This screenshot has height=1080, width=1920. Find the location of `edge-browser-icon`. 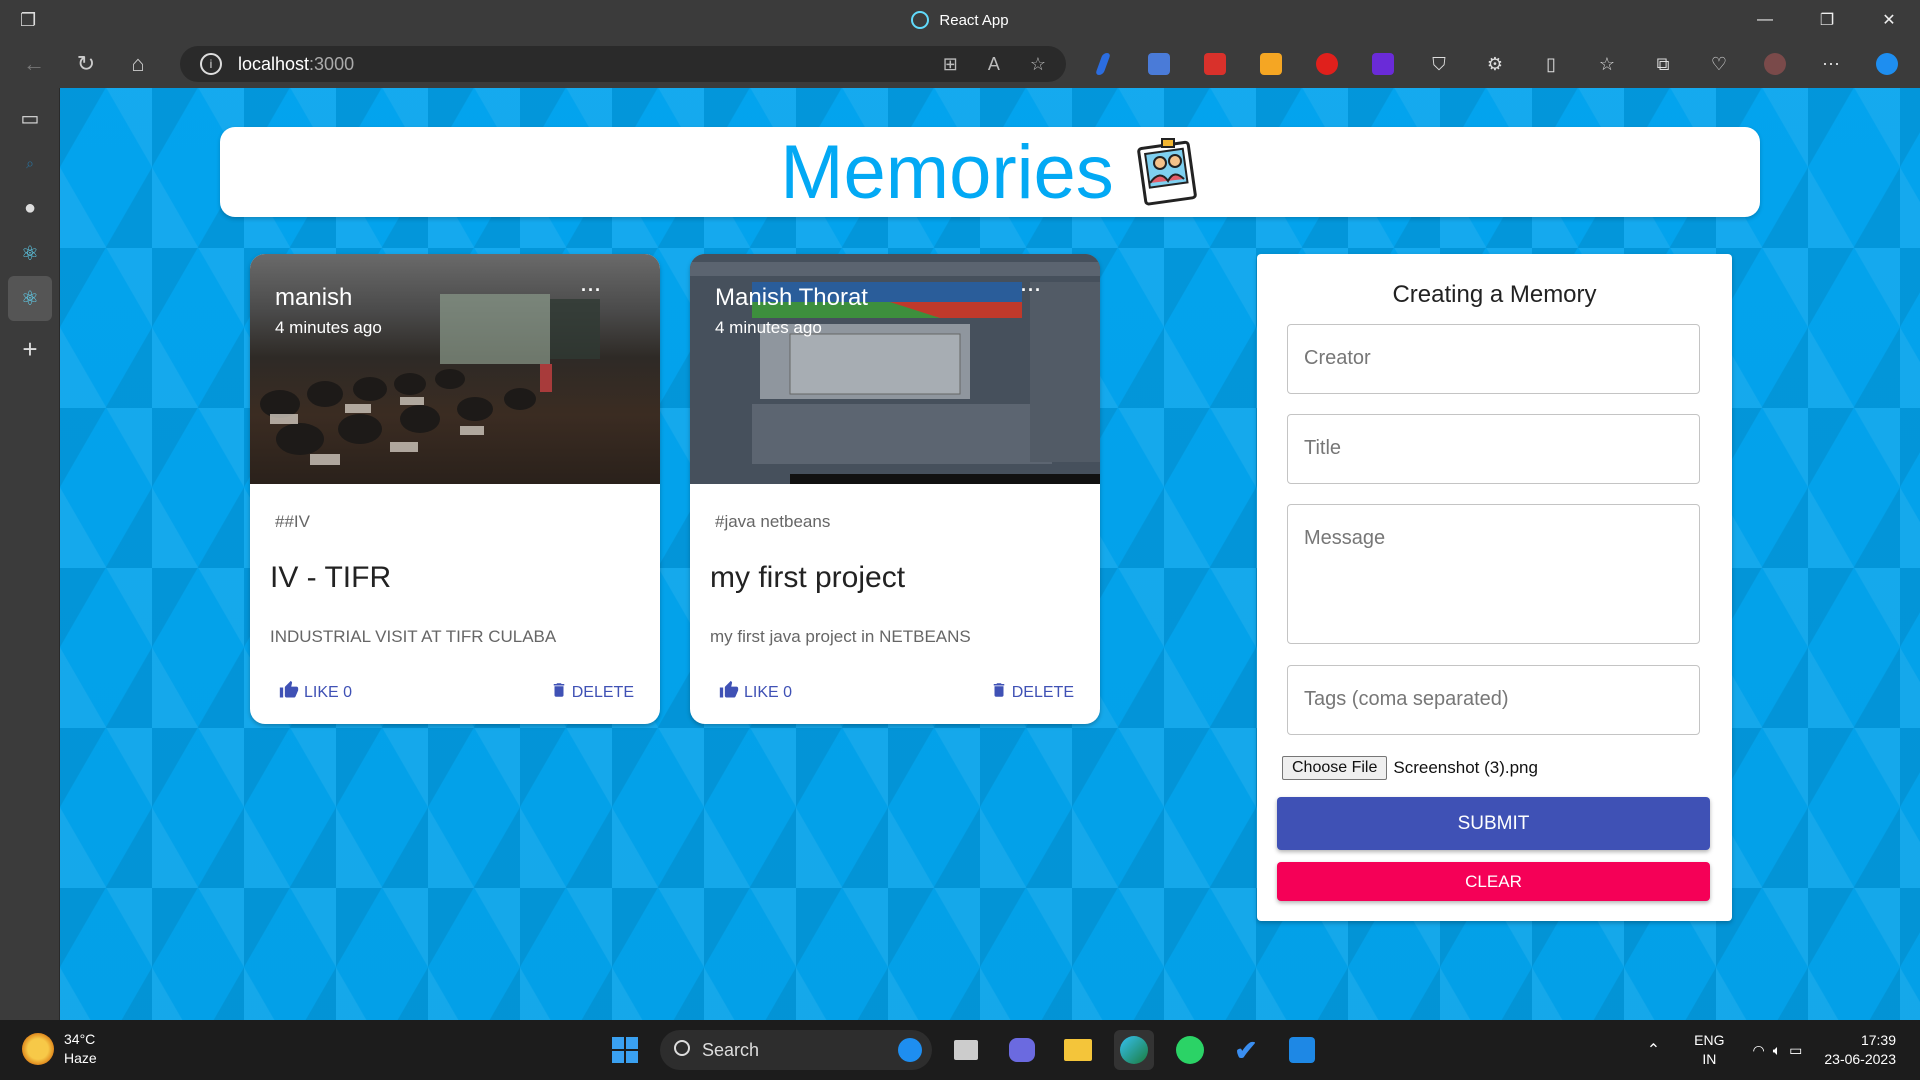

edge-browser-icon is located at coordinates (1134, 1050).